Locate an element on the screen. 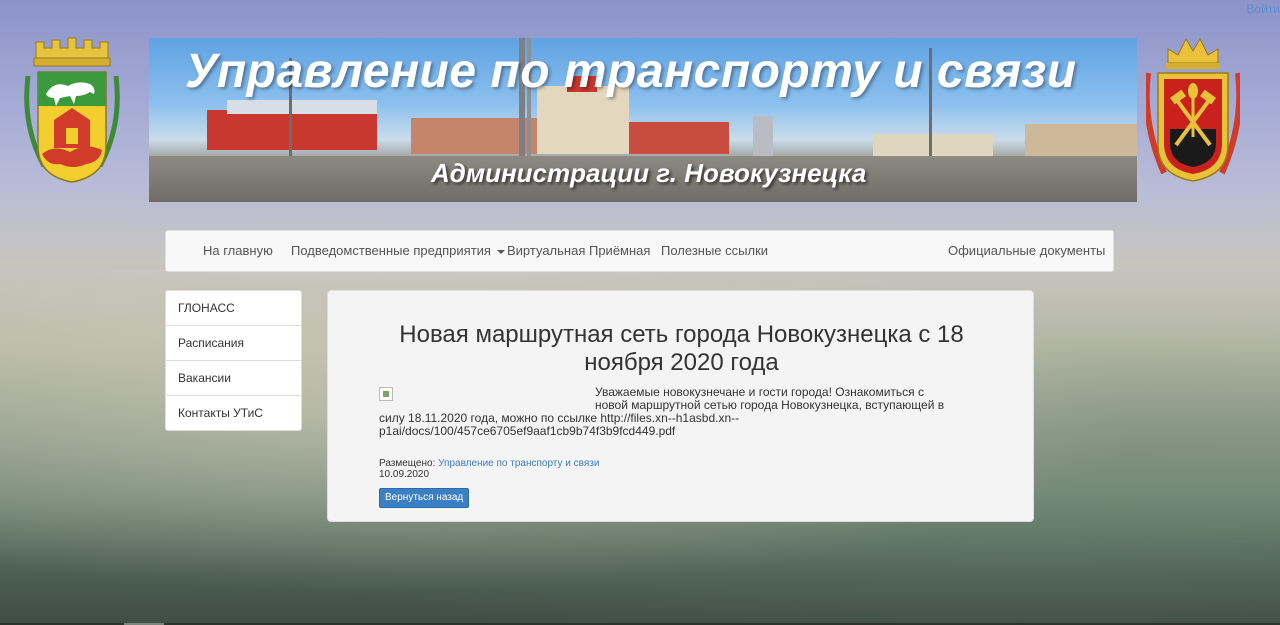 This screenshot has width=1280, height=625. nav-home: На главную is located at coordinates (238, 251).